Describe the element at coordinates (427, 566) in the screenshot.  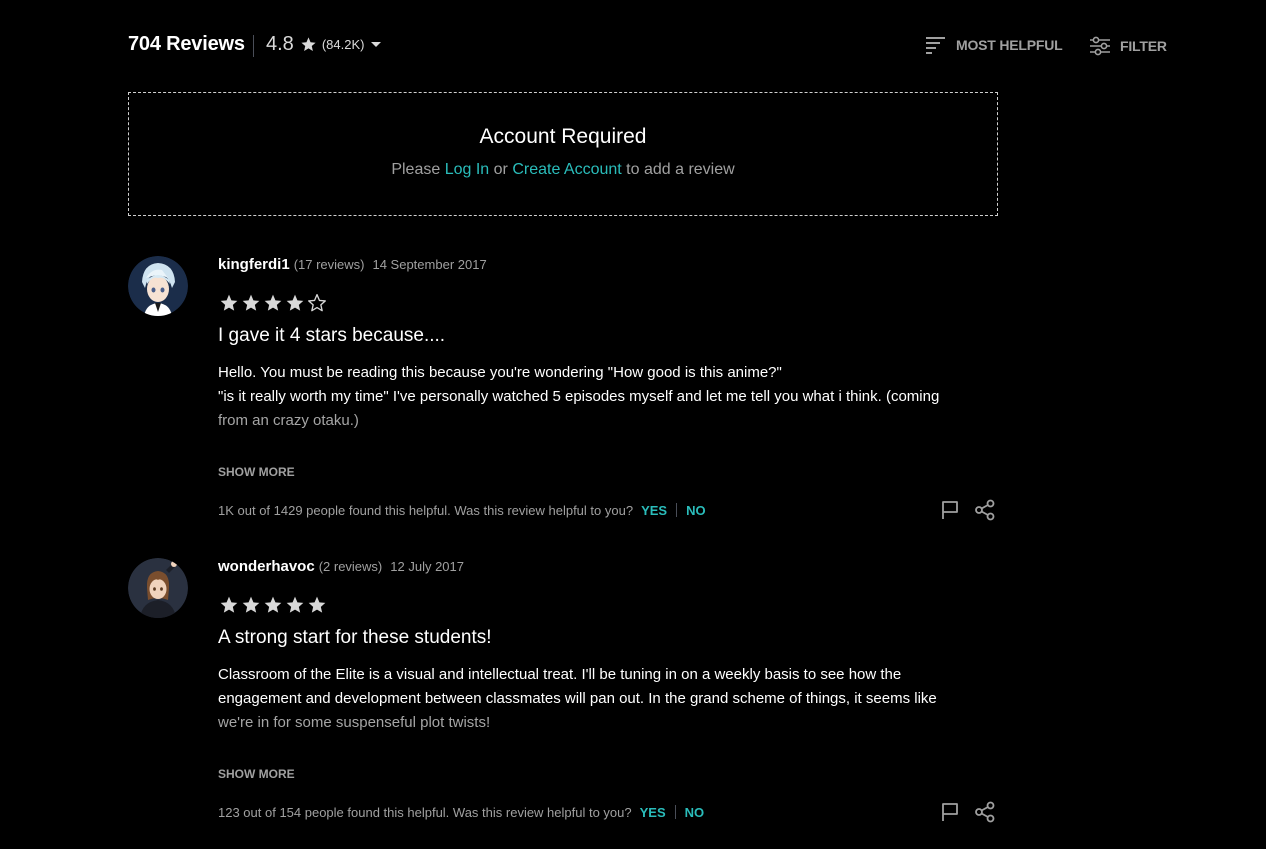
I see `review-date: 12 July 2017` at that location.